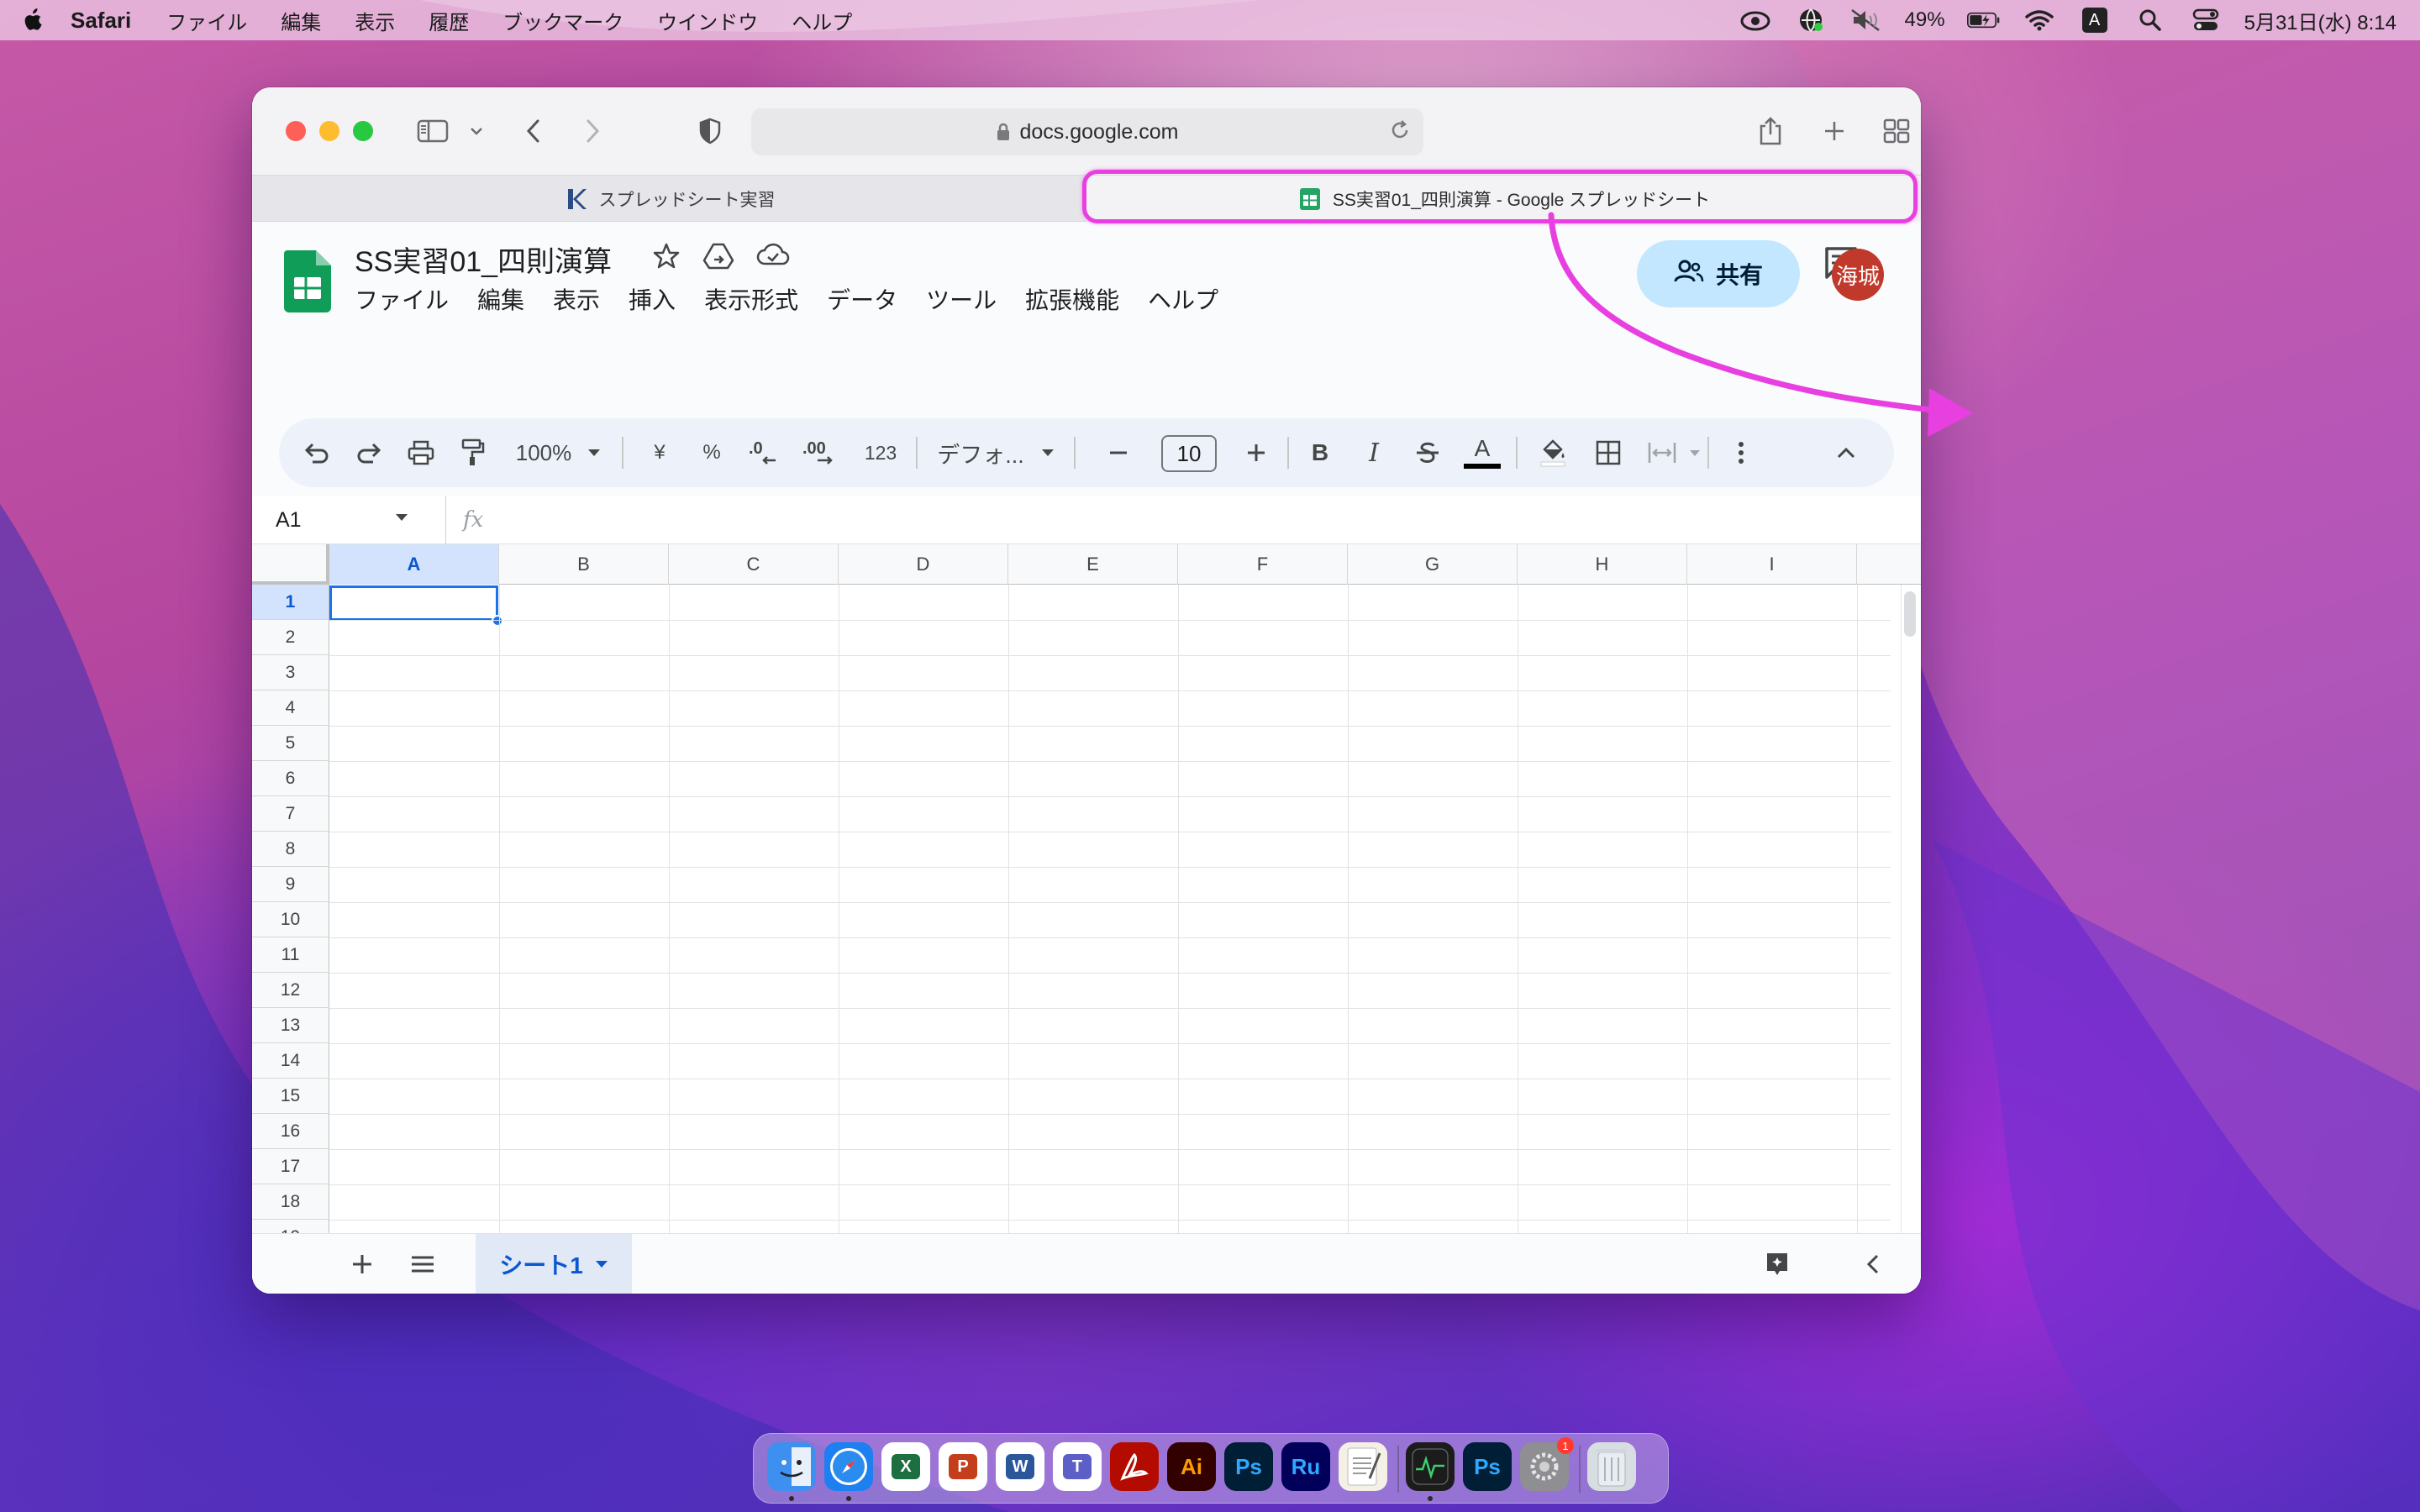  Describe the element at coordinates (291, 672) in the screenshot. I see `row-header-3: 3` at that location.